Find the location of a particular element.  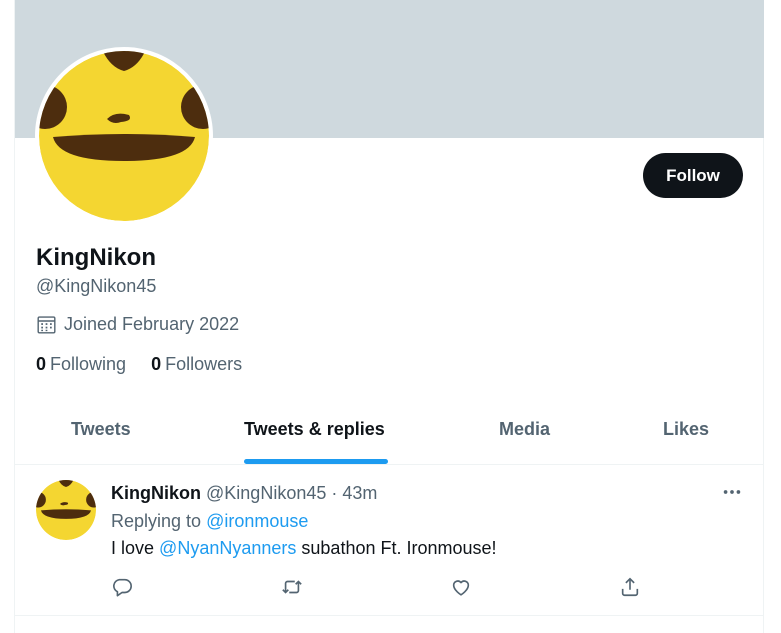

like-icon is located at coordinates (462, 588).